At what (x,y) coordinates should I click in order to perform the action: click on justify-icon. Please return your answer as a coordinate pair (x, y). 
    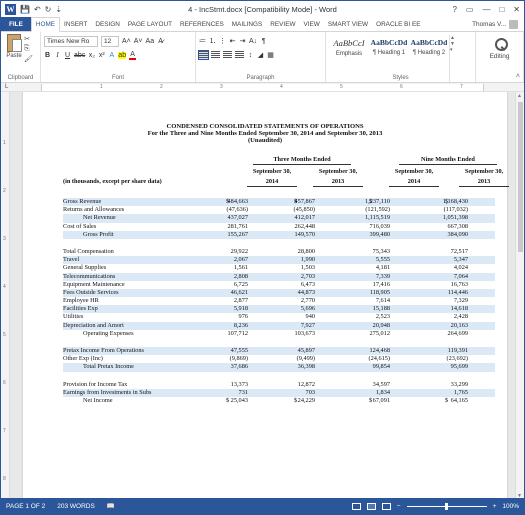
    Looking at the image, I should click on (239, 55).